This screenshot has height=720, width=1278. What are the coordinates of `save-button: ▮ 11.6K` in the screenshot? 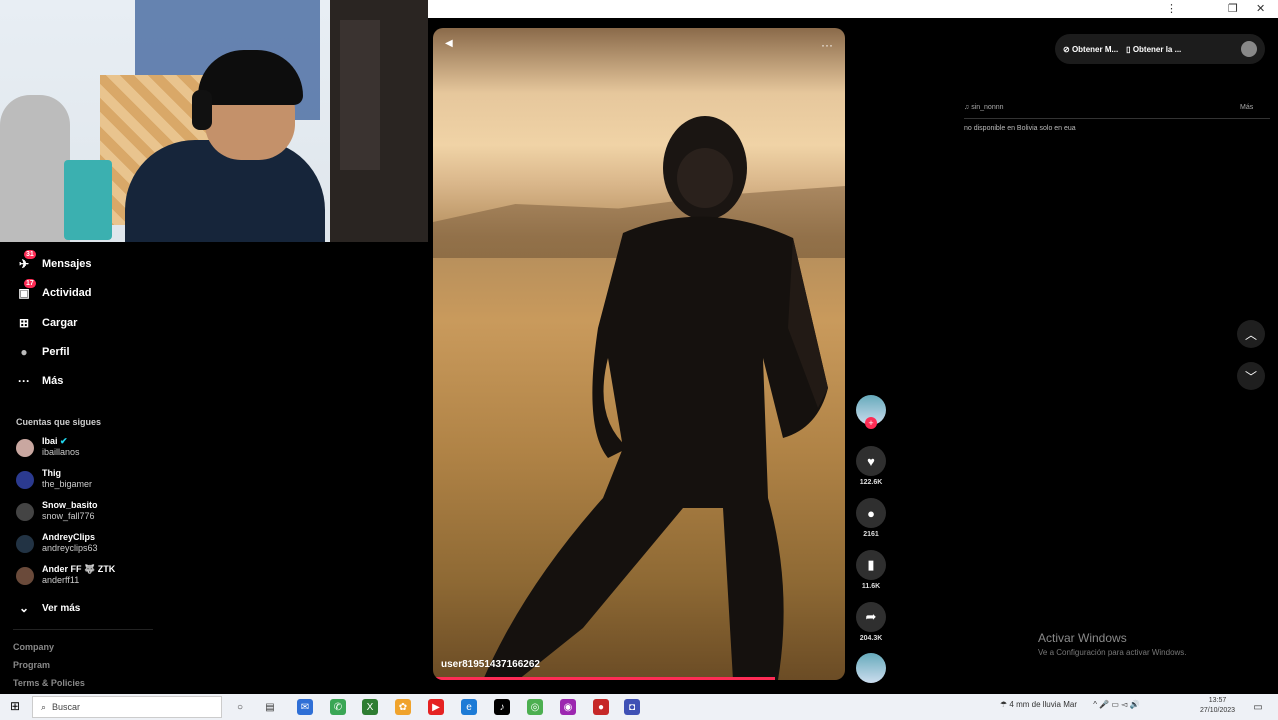 It's located at (871, 570).